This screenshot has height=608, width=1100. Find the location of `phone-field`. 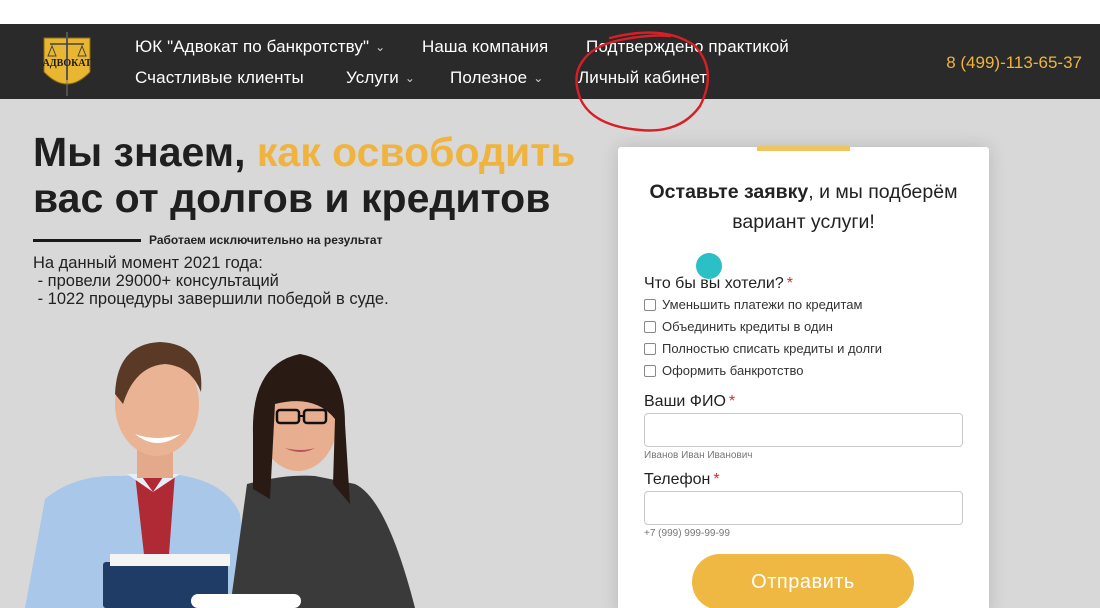

phone-field is located at coordinates (803, 508).